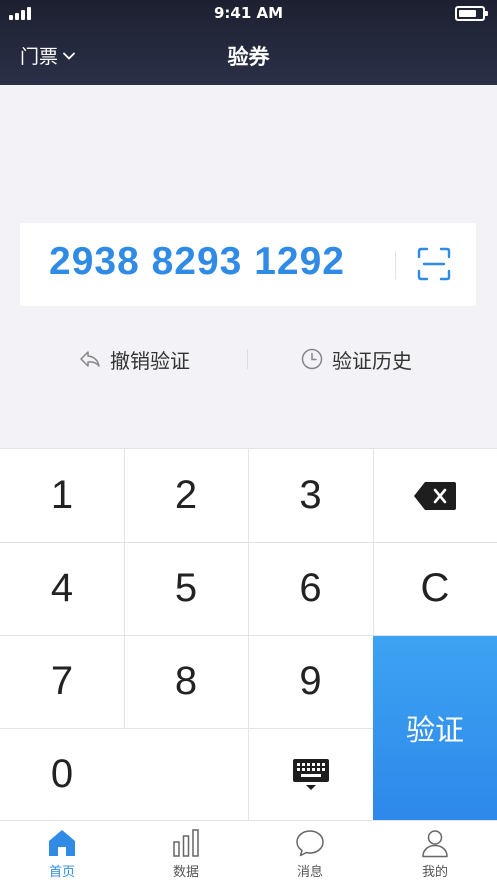  What do you see at coordinates (310, 588) in the screenshot?
I see `key-6: 6` at bounding box center [310, 588].